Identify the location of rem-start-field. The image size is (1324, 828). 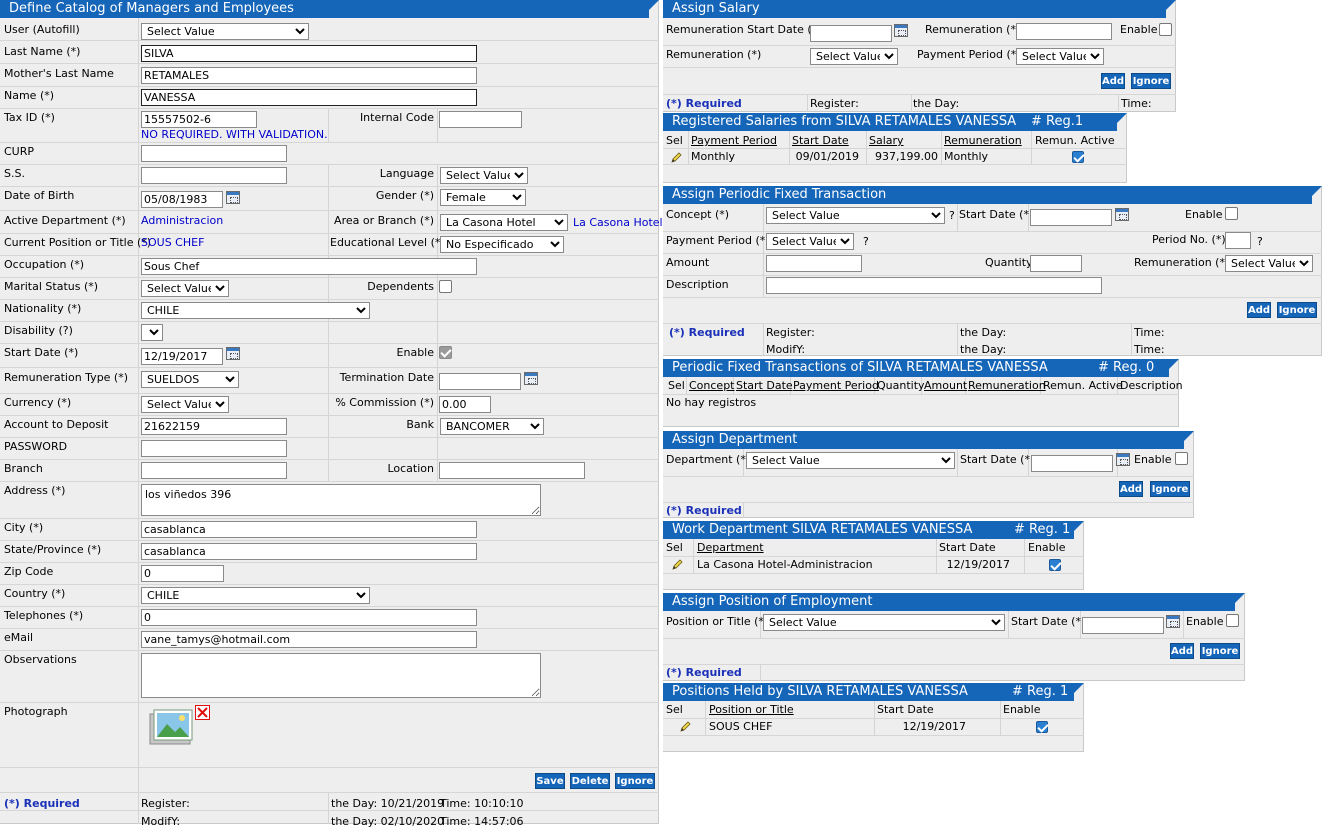
(851, 33).